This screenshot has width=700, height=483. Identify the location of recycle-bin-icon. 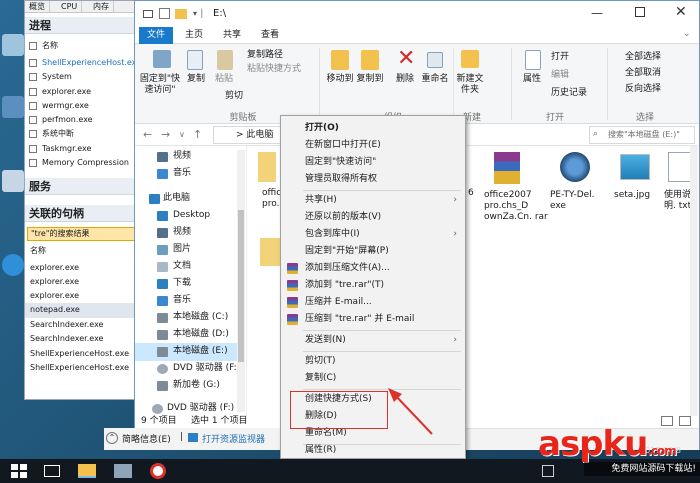
(13, 45).